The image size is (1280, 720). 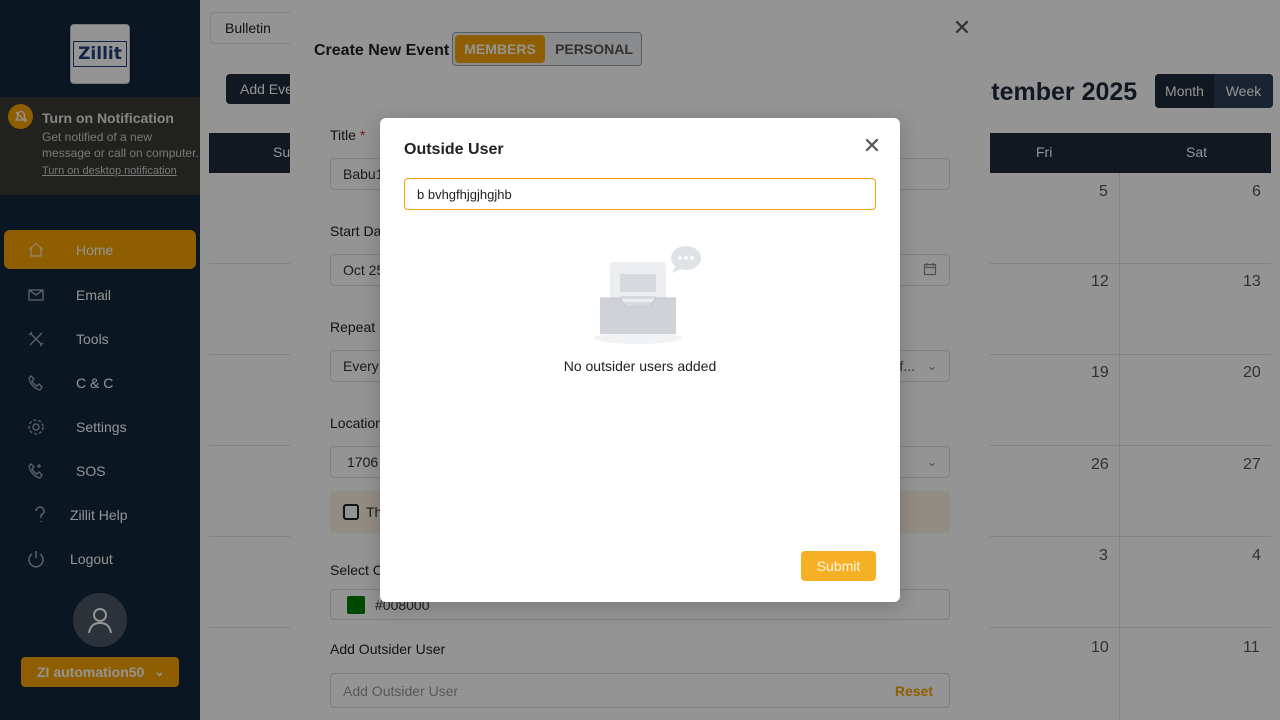 I want to click on empty-inbox-icon, so click(x=647, y=295).